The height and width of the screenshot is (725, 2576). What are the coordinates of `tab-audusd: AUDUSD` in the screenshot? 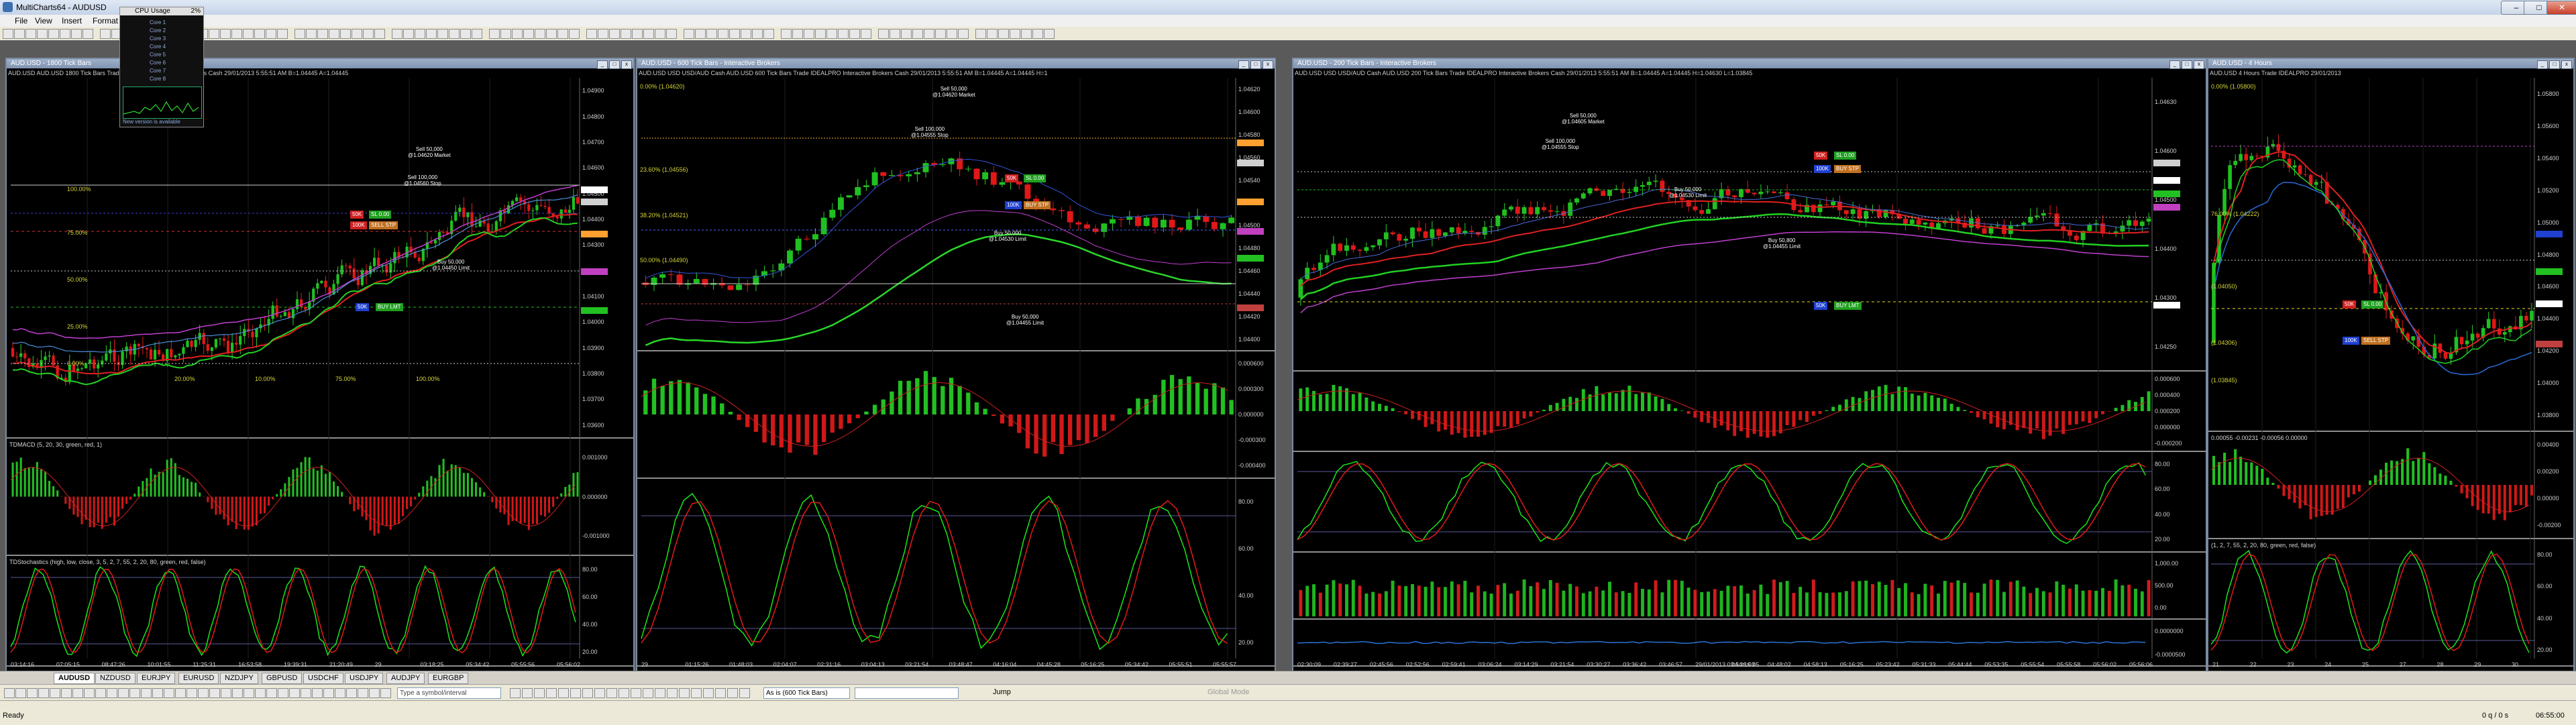 It's located at (74, 678).